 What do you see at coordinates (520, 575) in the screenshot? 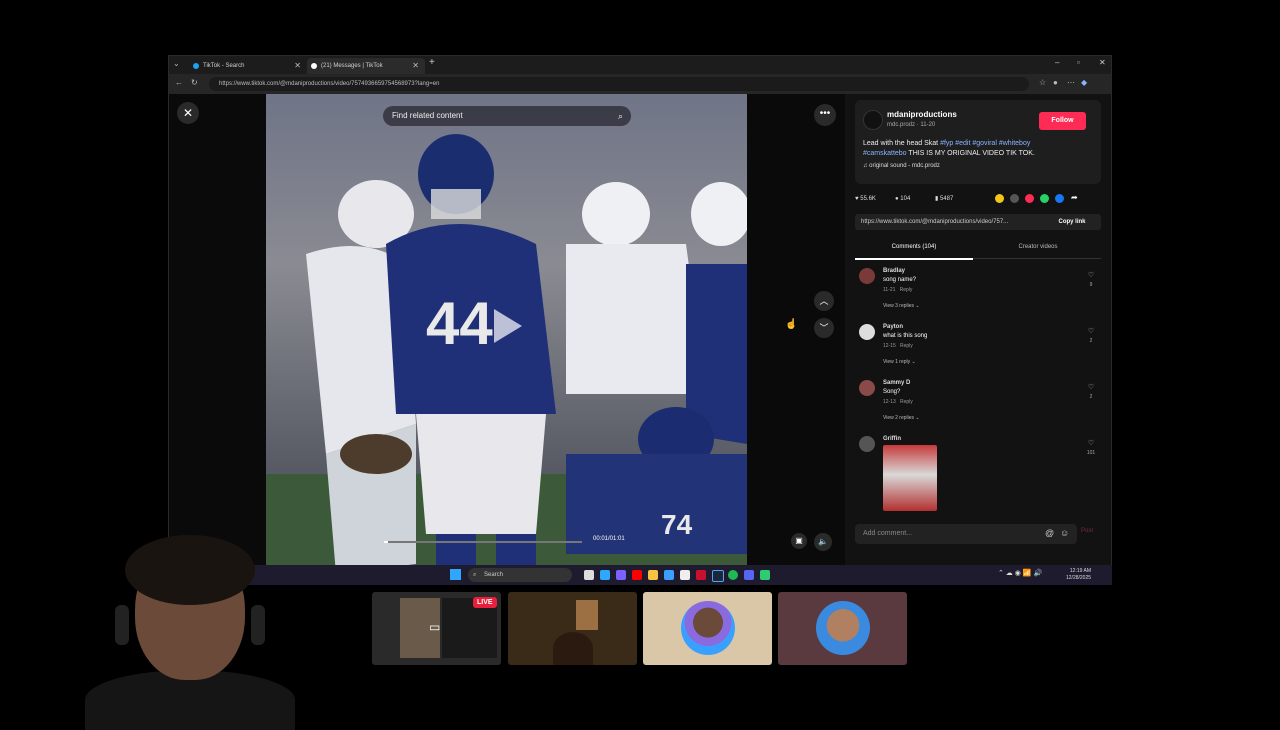
I see `taskbar-search: ⌕ Search` at bounding box center [520, 575].